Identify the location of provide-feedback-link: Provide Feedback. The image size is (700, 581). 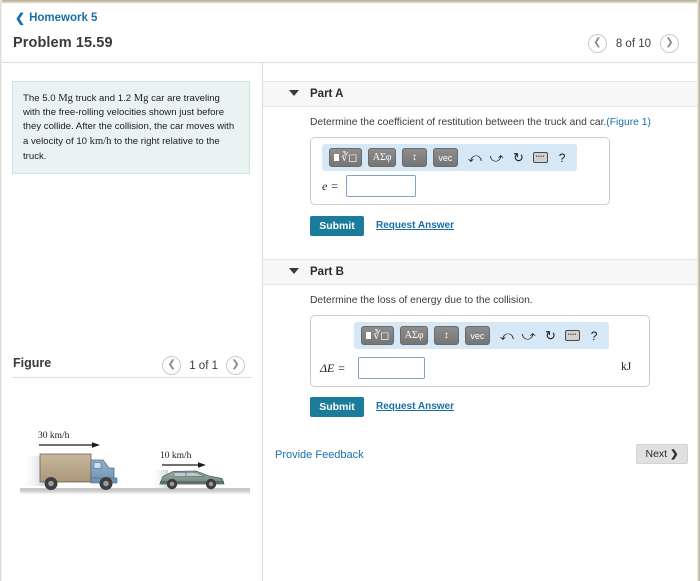
(319, 455).